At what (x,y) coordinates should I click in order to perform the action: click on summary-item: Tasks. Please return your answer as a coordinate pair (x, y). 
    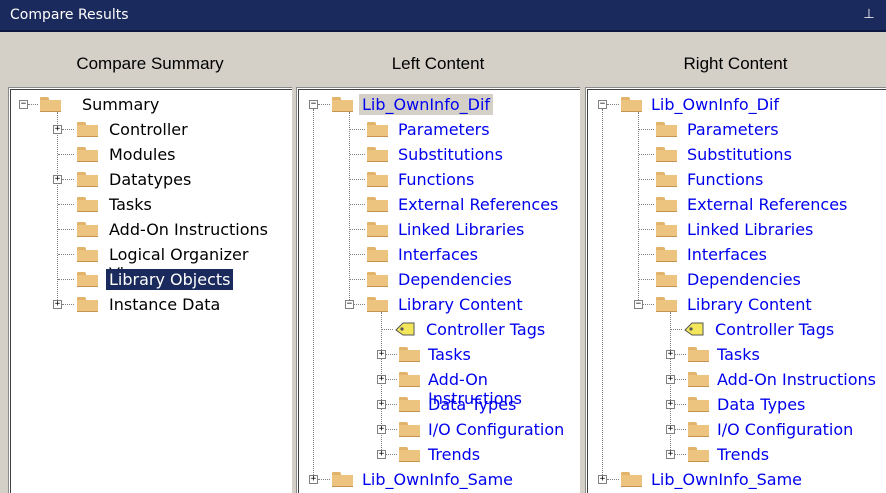
    Looking at the image, I should click on (130, 204).